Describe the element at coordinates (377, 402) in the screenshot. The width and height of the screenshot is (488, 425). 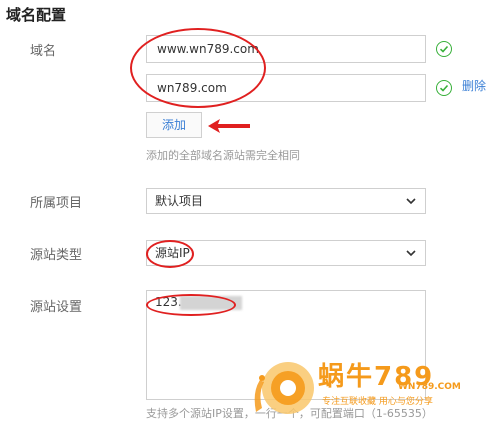
I see `watermark-tagline: 专注互联收藏 用心与您分享` at that location.